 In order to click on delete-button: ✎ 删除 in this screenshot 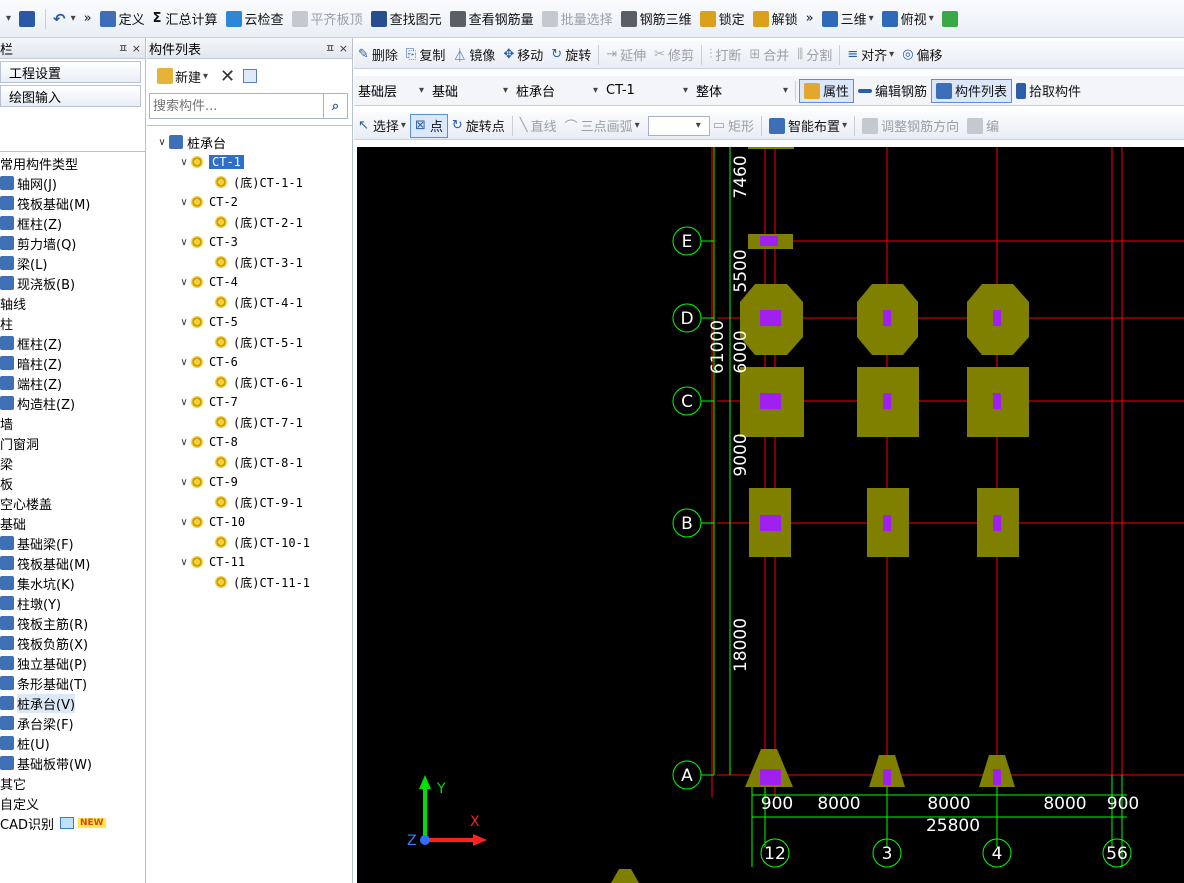, I will do `click(378, 55)`.